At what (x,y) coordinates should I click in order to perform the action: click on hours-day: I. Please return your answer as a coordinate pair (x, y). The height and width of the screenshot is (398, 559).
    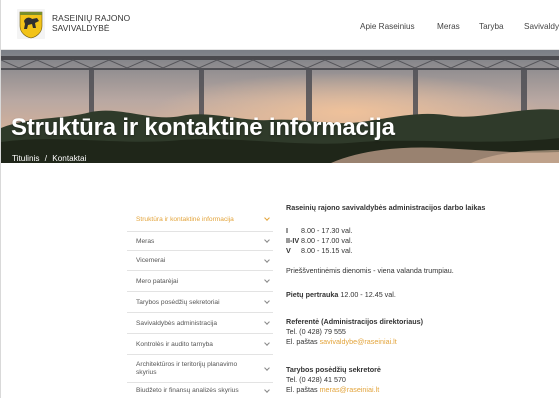
    Looking at the image, I should click on (287, 230).